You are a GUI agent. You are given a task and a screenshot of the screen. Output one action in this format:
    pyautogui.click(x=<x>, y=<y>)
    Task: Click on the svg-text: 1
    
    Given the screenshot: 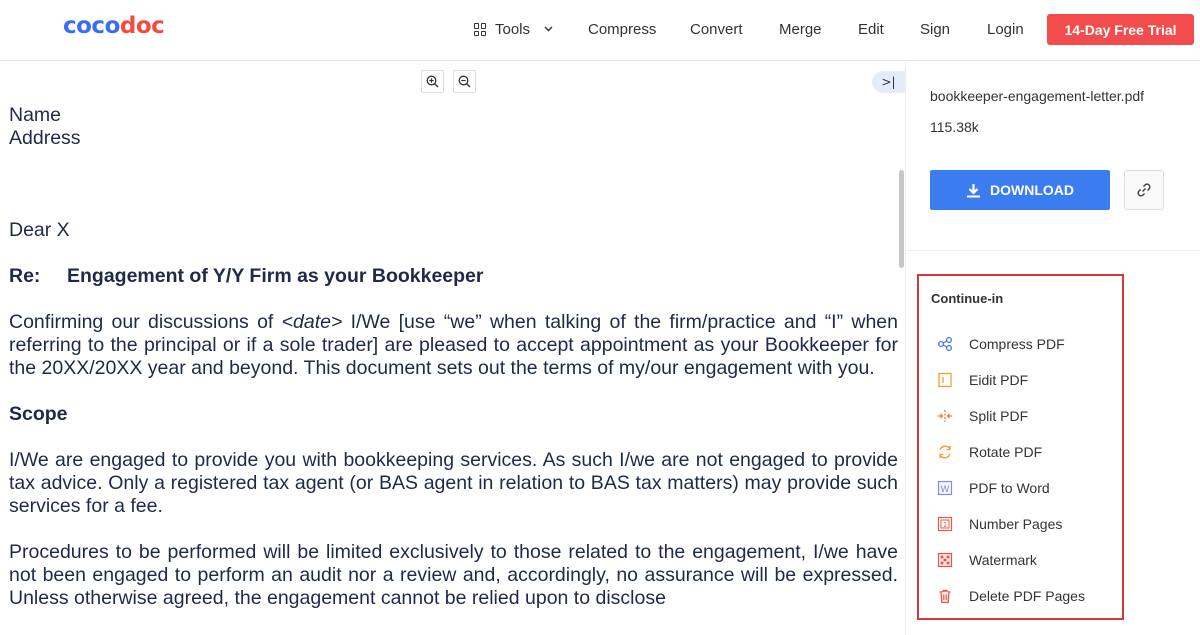 What is the action you would take?
    pyautogui.click(x=945, y=525)
    